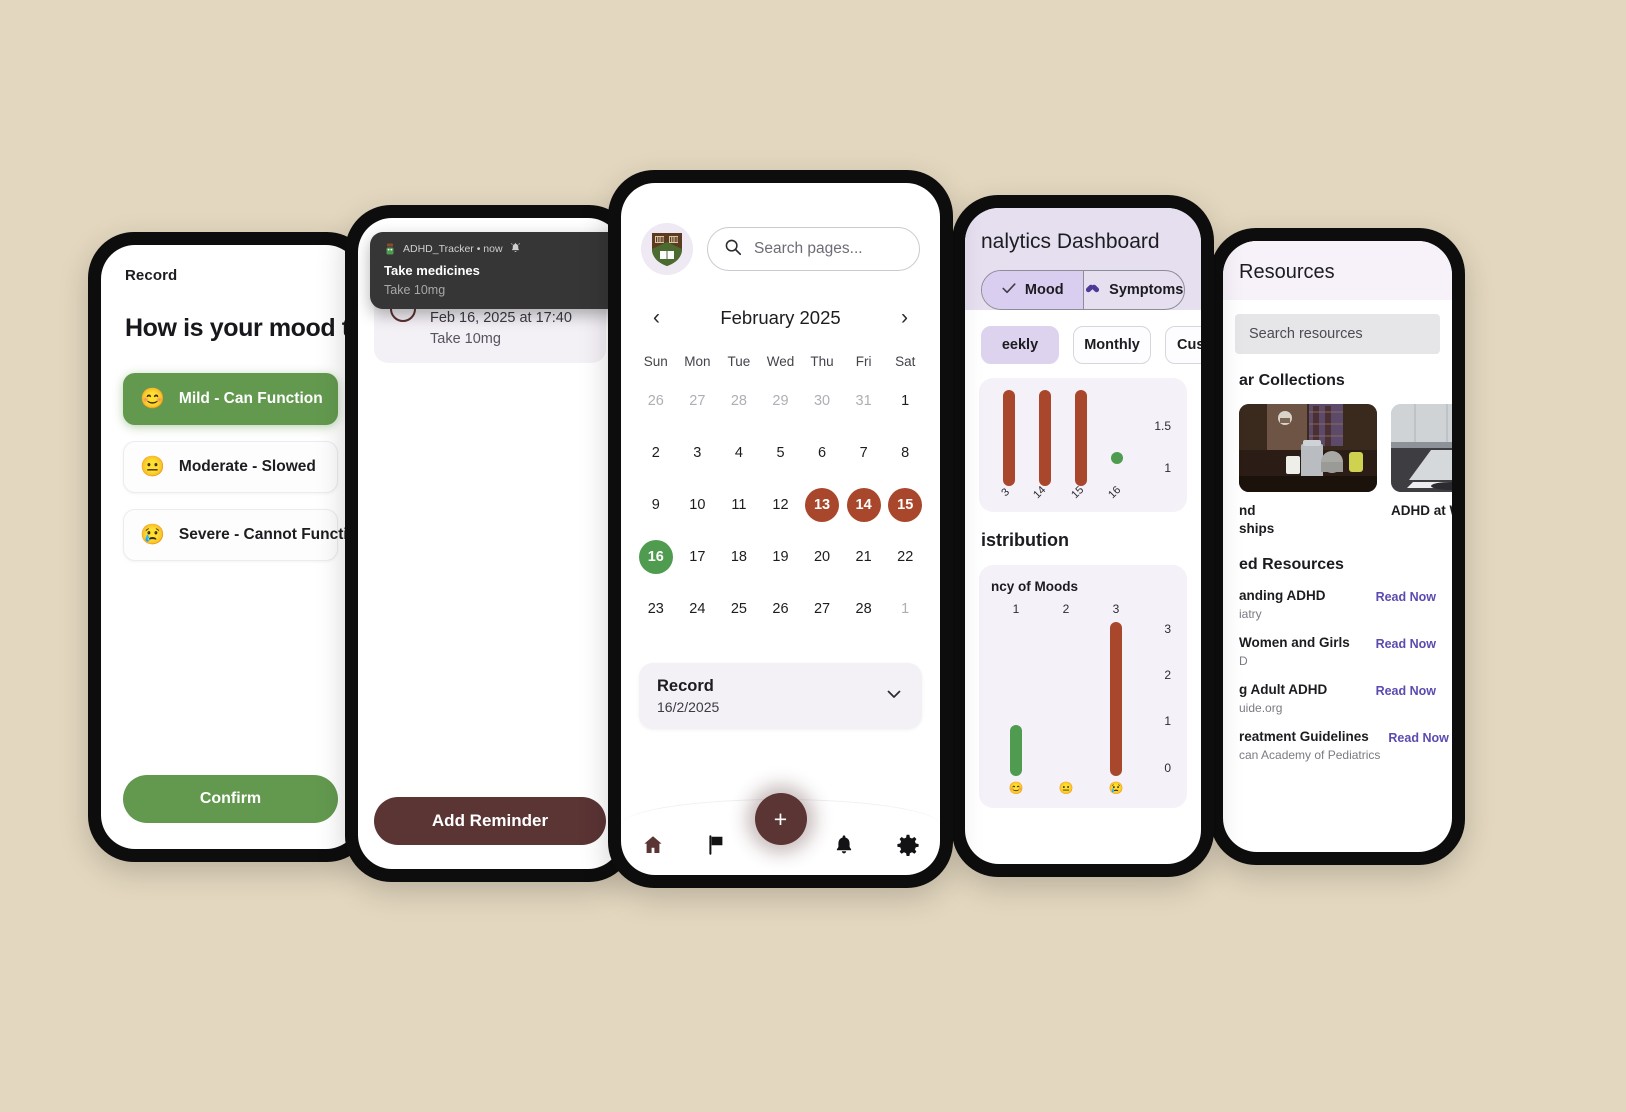  I want to click on calendar-day-cell: 8, so click(905, 453).